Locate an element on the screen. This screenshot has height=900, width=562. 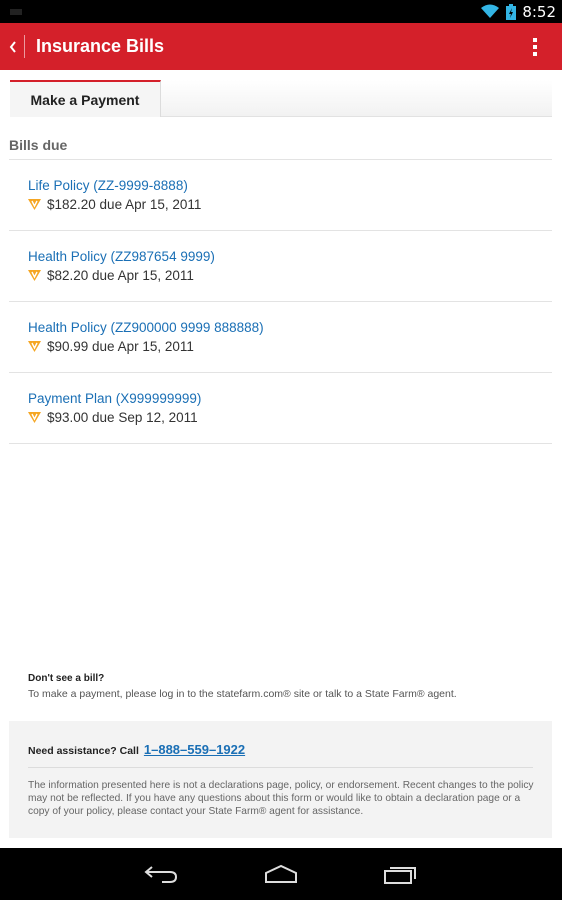
bill-amount-due: $182.20 due Apr 15, 2011 is located at coordinates (124, 204).